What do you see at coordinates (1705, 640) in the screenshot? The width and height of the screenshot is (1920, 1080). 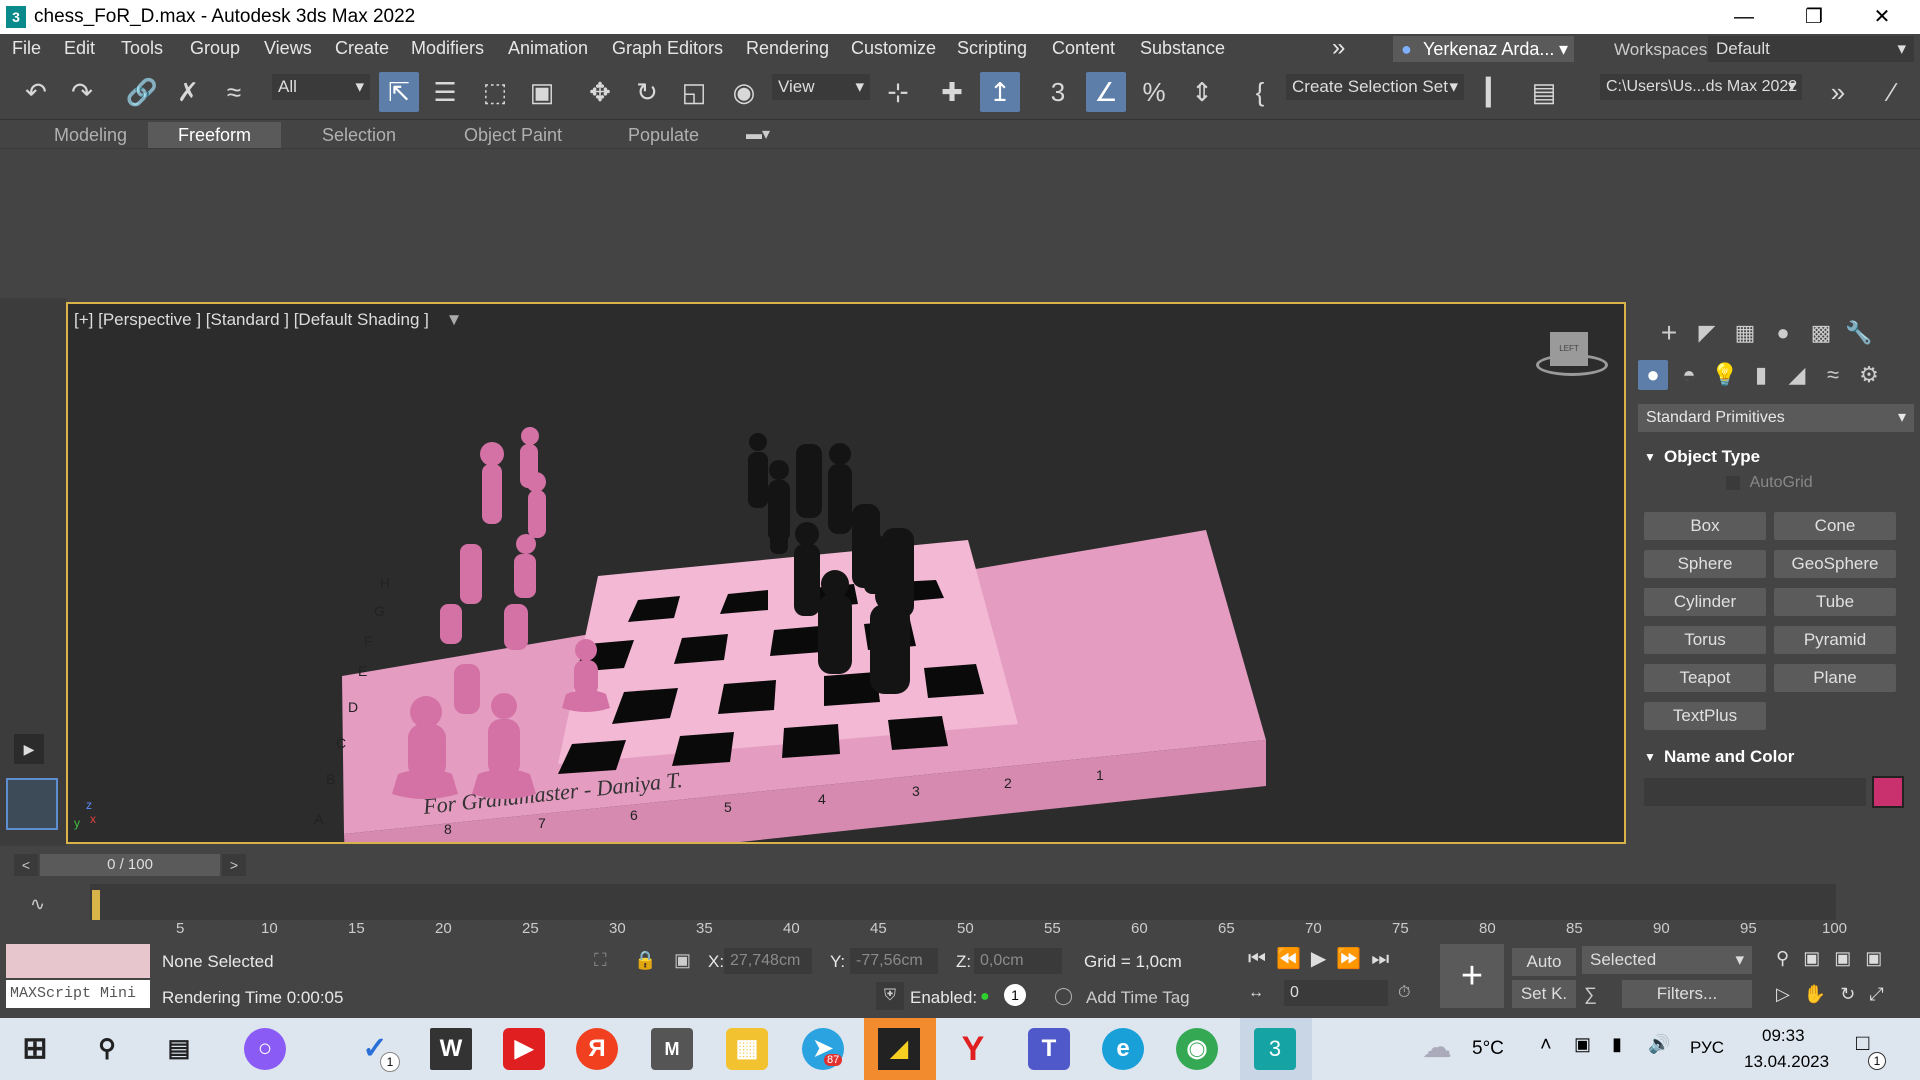 I see `torus-button: Torus` at bounding box center [1705, 640].